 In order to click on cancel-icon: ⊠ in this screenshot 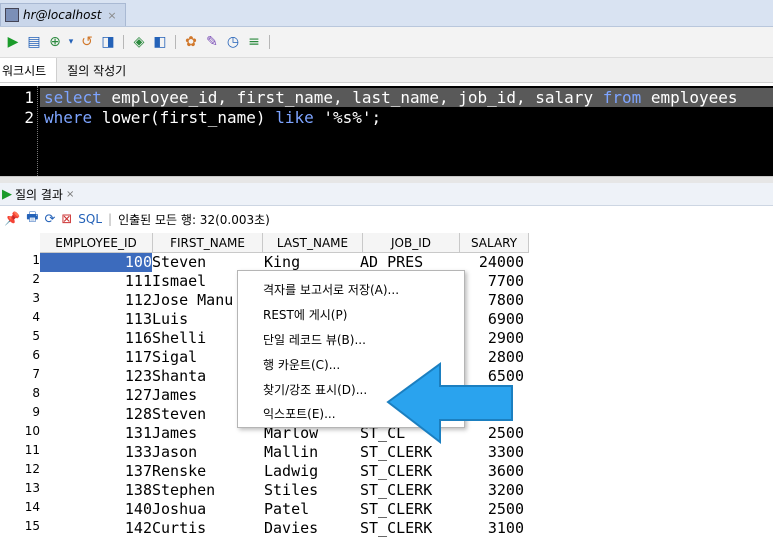, I will do `click(66, 219)`.